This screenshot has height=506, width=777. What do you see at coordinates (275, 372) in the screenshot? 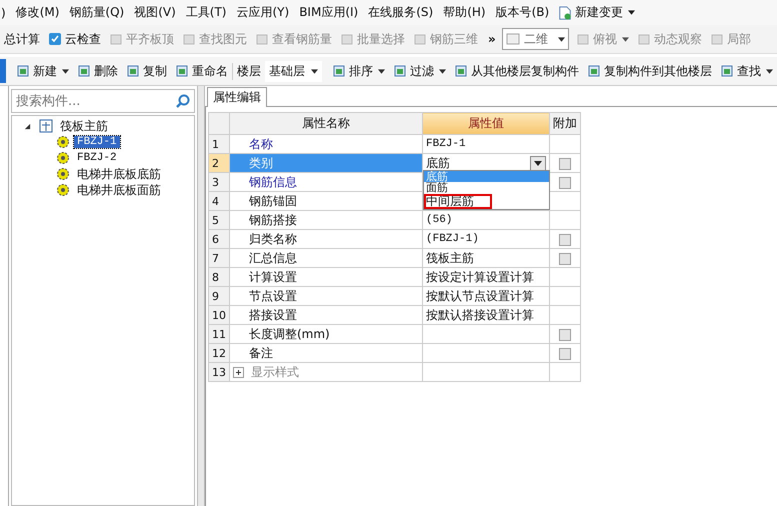
I see `property-name: 显示样式` at bounding box center [275, 372].